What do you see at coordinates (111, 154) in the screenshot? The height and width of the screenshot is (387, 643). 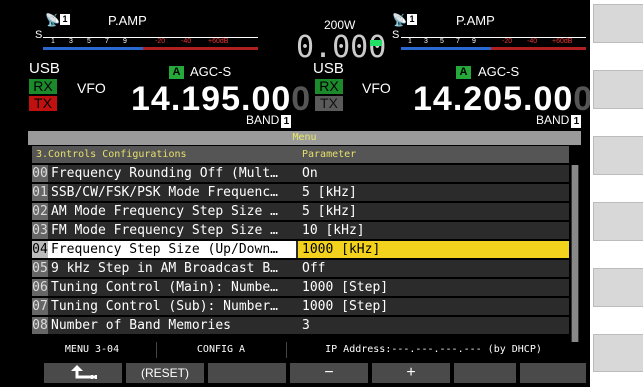 I see `menu-header-category: 3.Controls Configurations` at bounding box center [111, 154].